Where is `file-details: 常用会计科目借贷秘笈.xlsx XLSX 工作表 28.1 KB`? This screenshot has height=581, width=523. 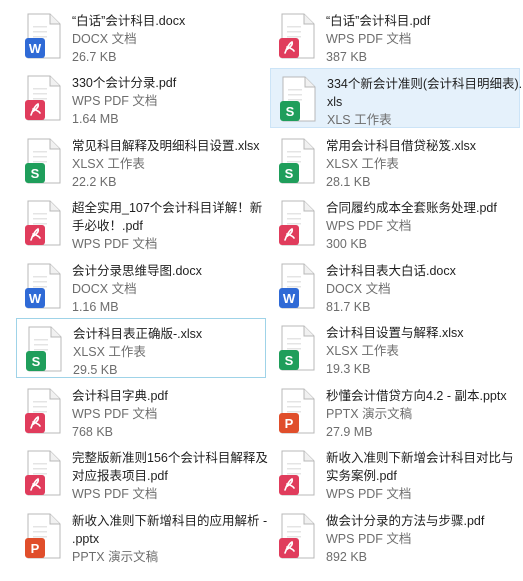
file-details: 常用会计科目借贷秘笈.xlsx XLSX 工作表 28.1 KB is located at coordinates (424, 164).